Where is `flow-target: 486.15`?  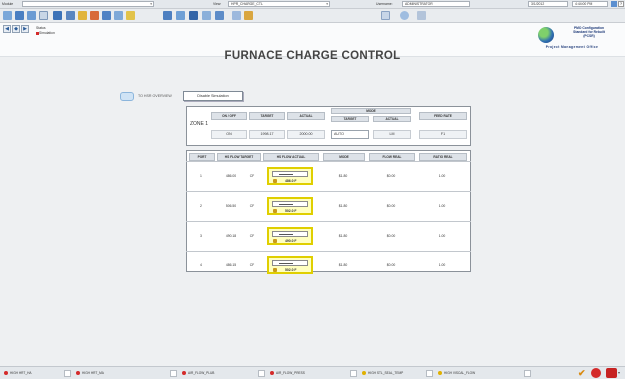
flow-target: 486.15 is located at coordinates (231, 265).